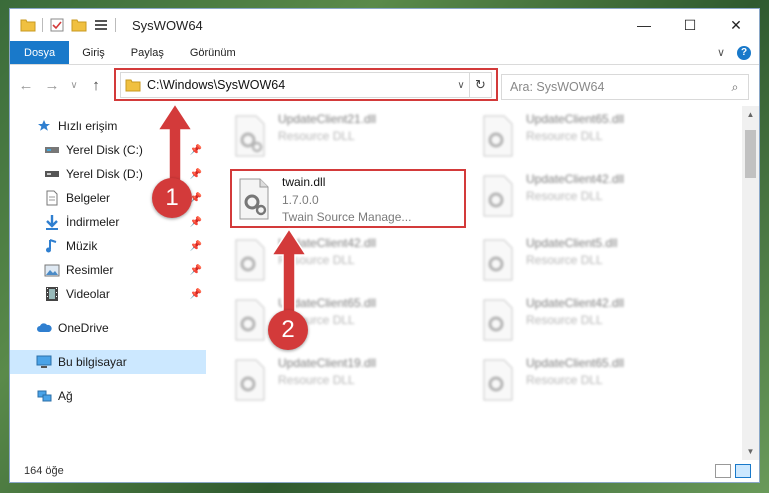 The image size is (769, 493). What do you see at coordinates (88, 126) in the screenshot?
I see `sidebar-label: Hızlı erişim` at bounding box center [88, 126].